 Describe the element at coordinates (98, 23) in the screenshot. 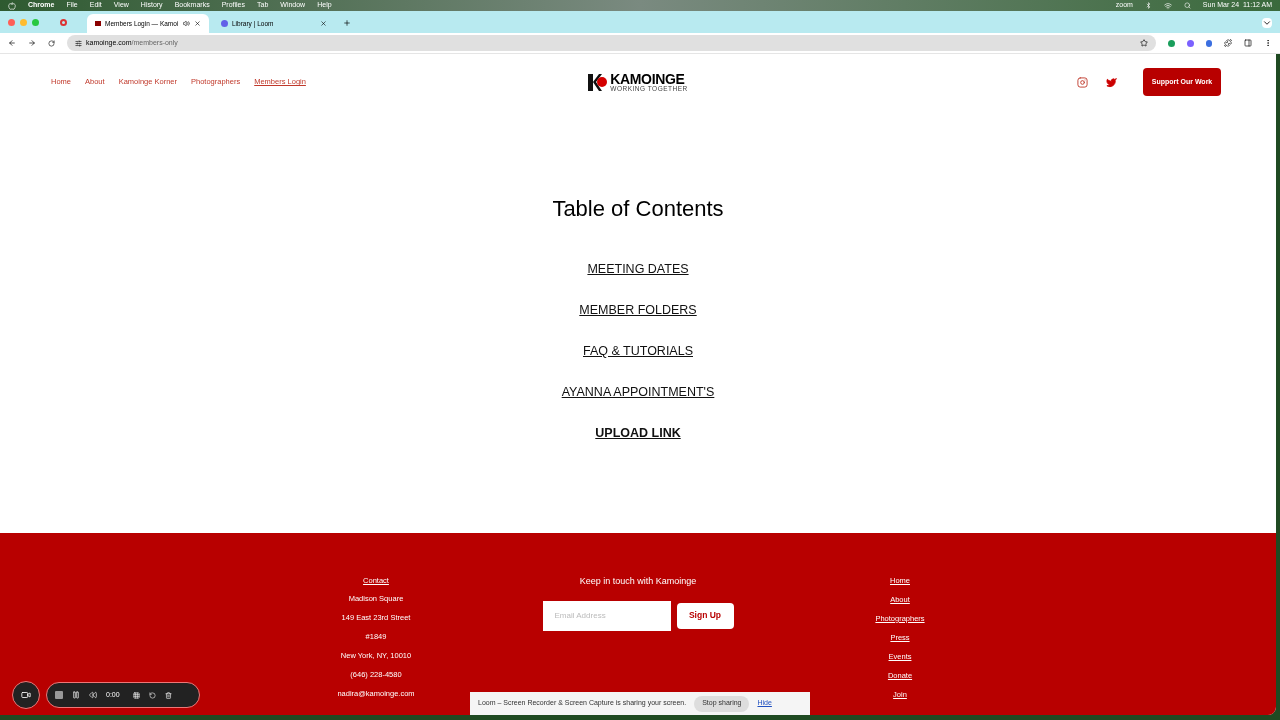

I see `flag-icon` at that location.